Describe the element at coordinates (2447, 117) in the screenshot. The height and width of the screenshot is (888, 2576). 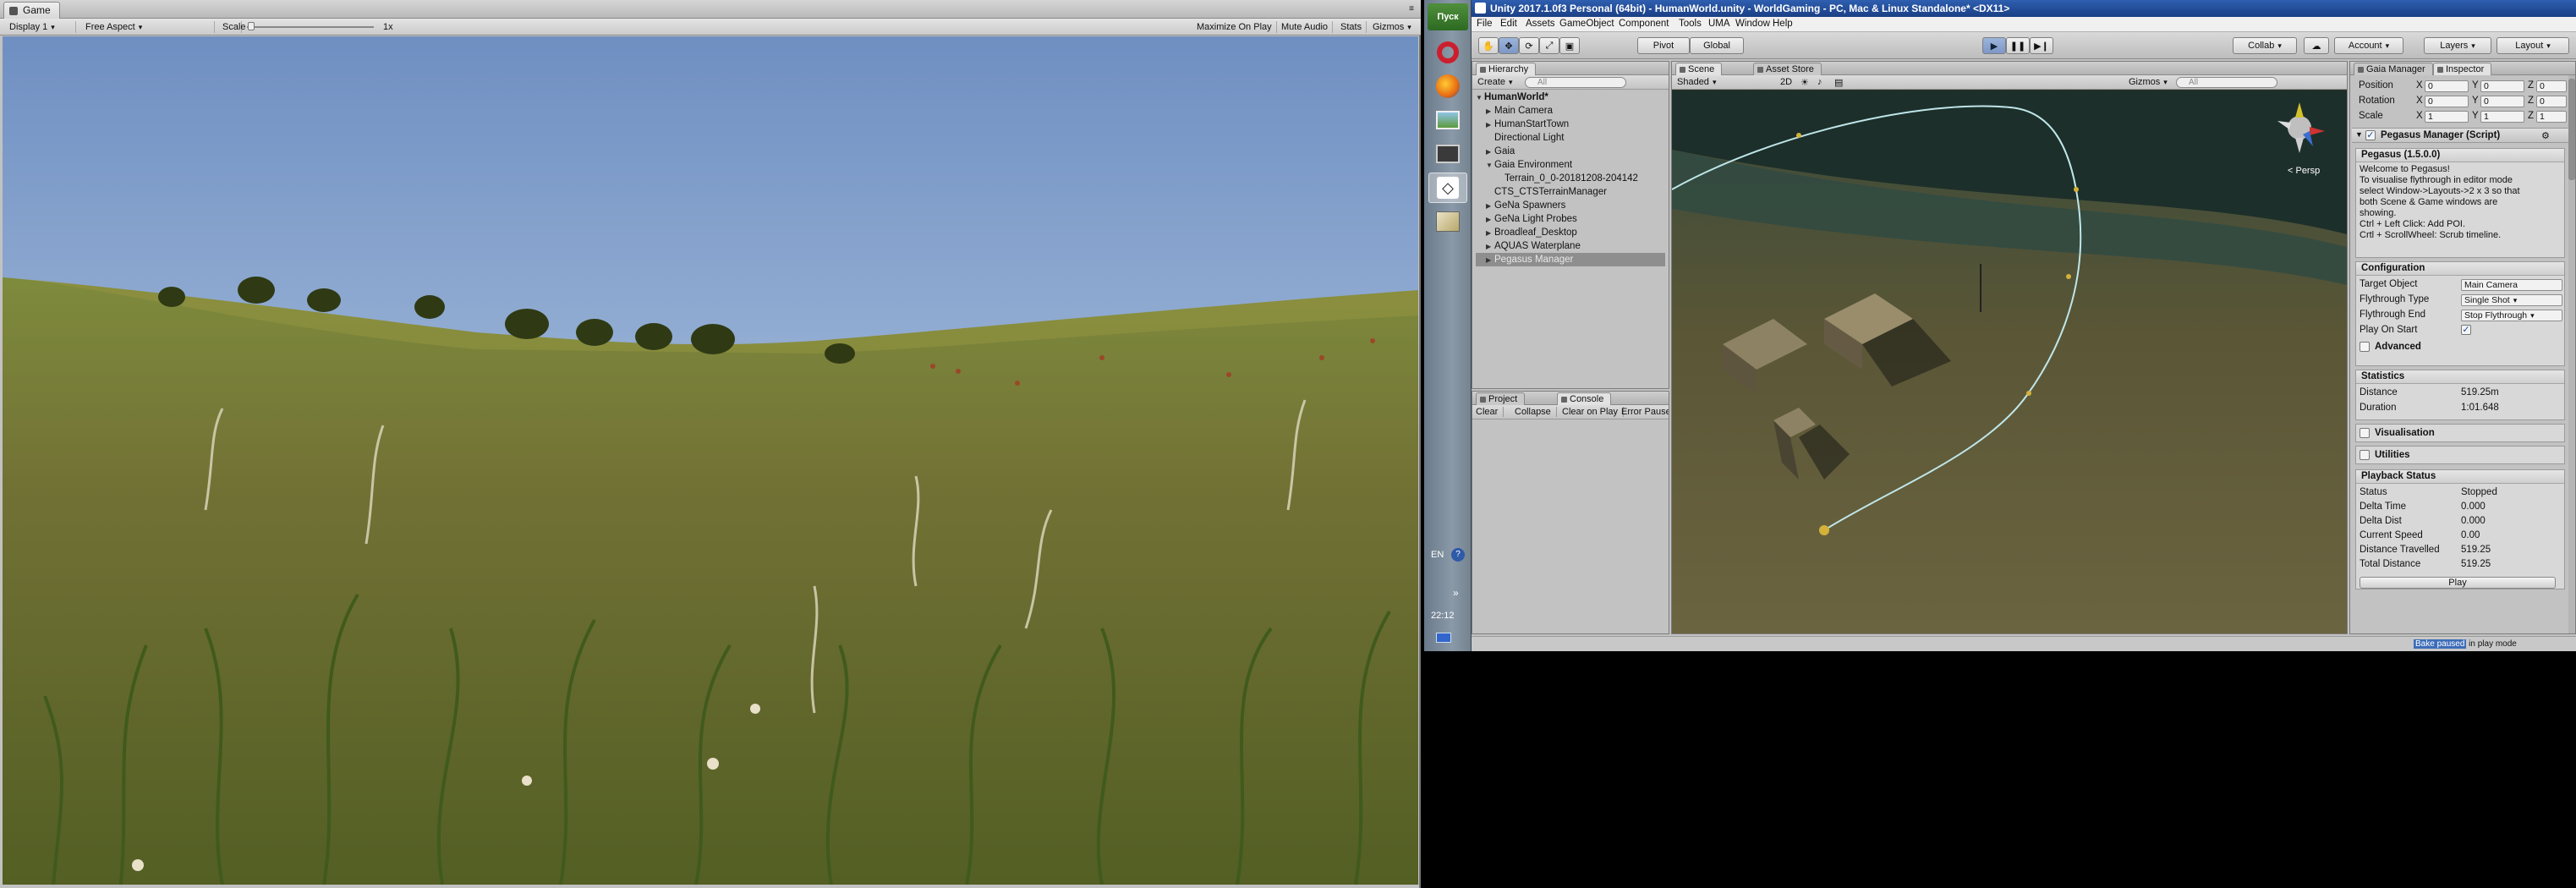
I see `scale-x-field: 1` at that location.